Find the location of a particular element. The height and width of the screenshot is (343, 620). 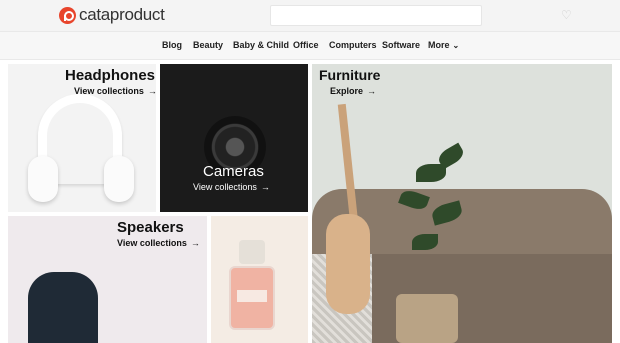

tile-title: Furniture is located at coordinates (350, 75).